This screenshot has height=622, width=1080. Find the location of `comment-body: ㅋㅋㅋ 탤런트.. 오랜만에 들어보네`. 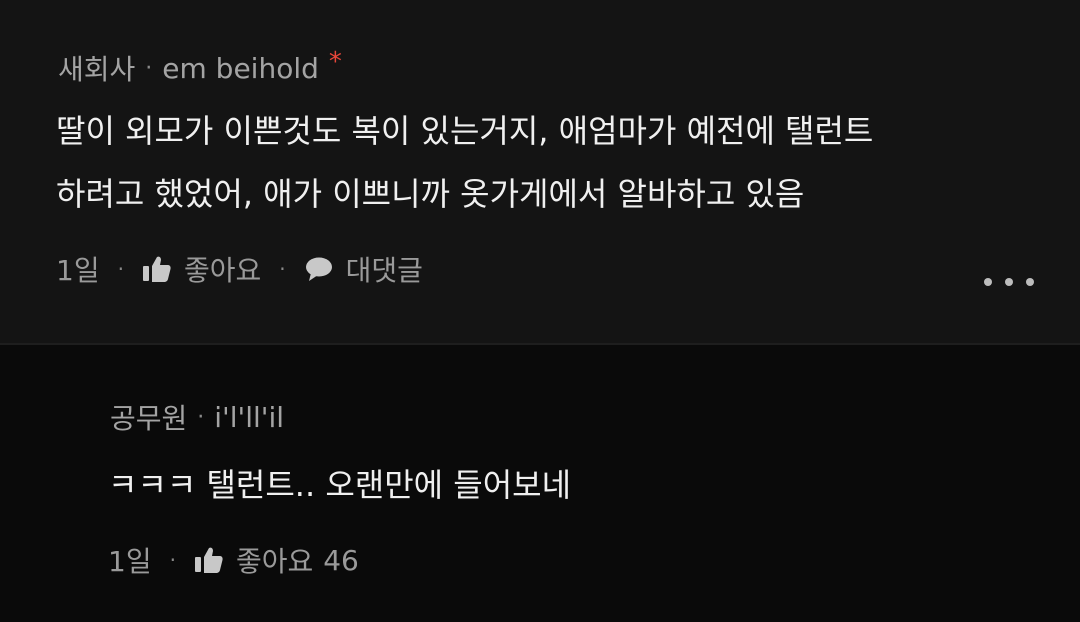

comment-body: ㅋㅋㅋ 탤런트.. 오랜만에 들어보네 is located at coordinates (339, 485).